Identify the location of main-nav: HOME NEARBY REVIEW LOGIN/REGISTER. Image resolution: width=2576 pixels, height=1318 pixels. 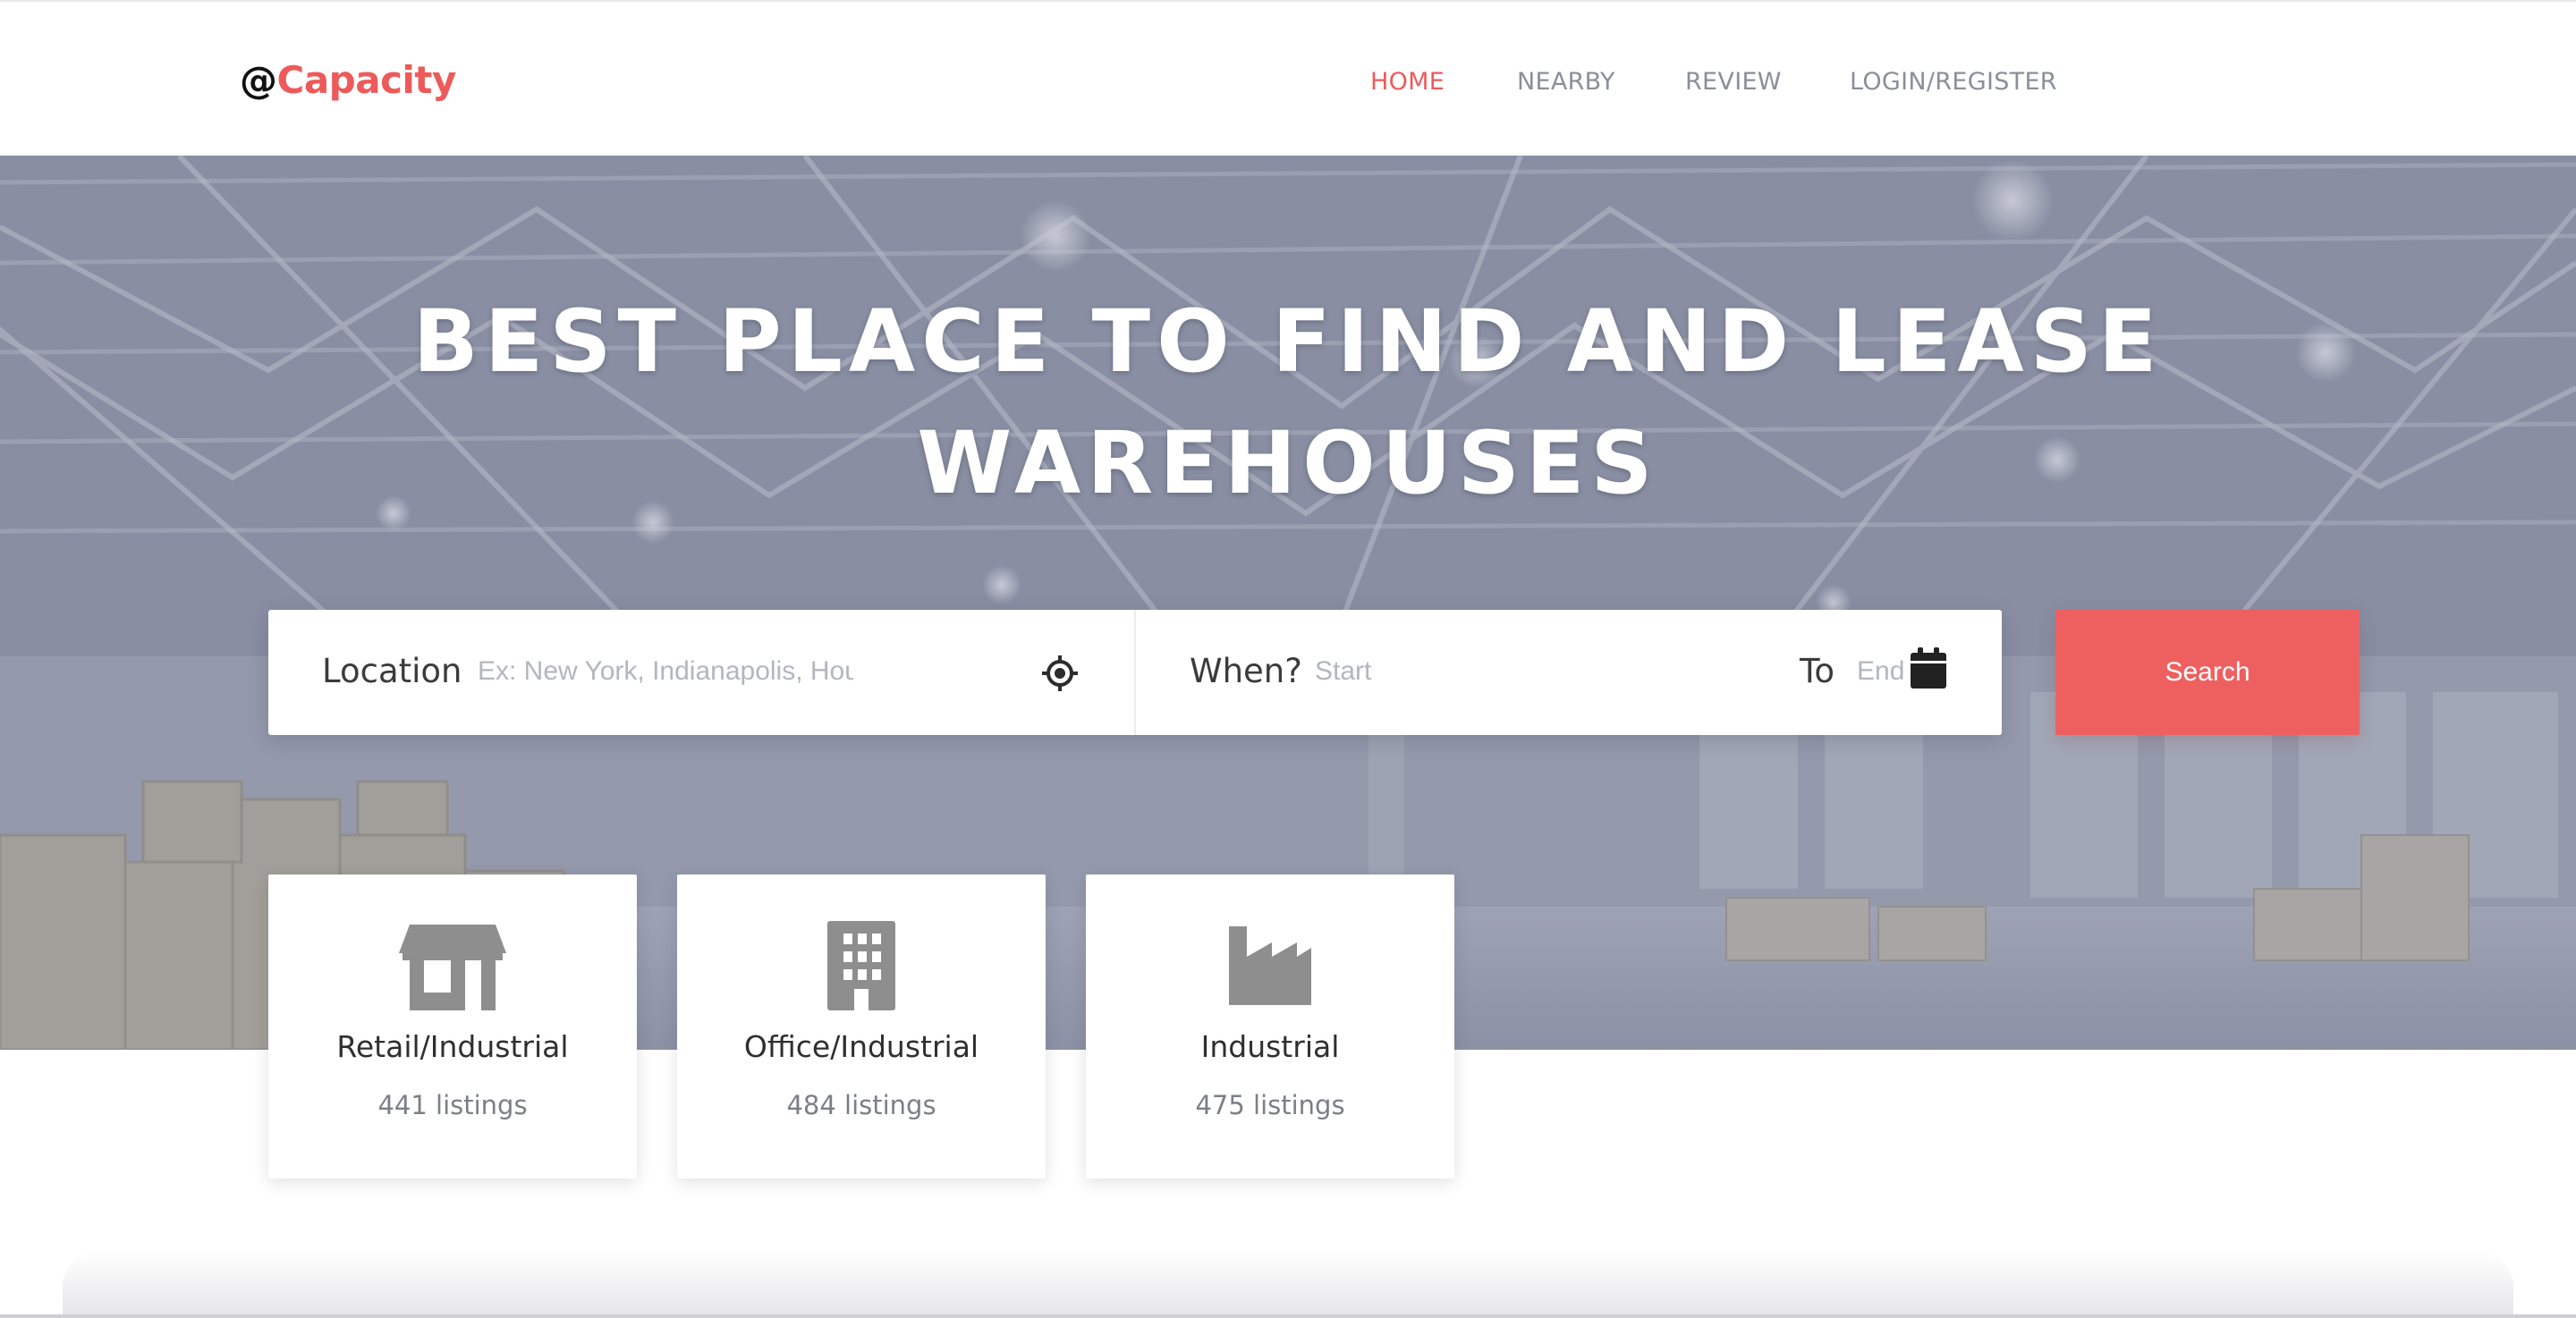
(1288, 82).